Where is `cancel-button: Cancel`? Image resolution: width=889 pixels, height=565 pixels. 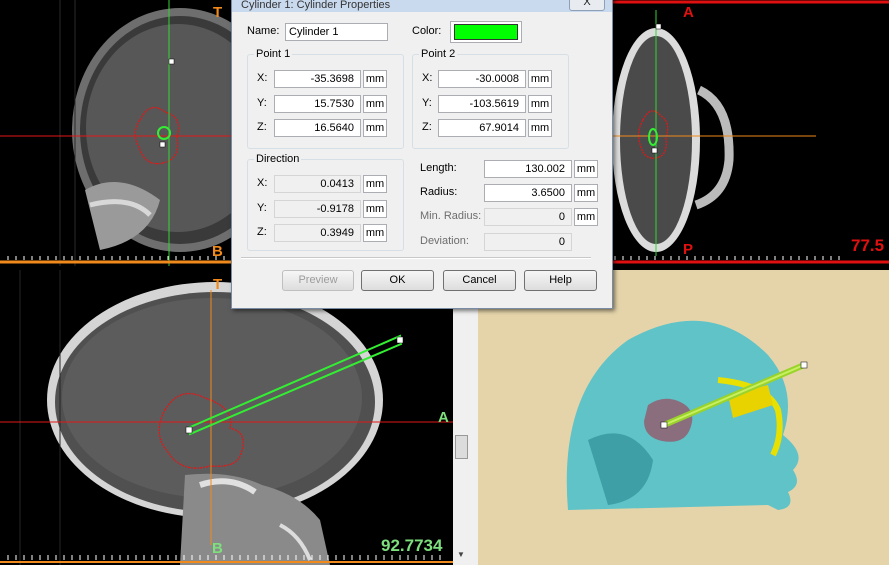 cancel-button: Cancel is located at coordinates (479, 280).